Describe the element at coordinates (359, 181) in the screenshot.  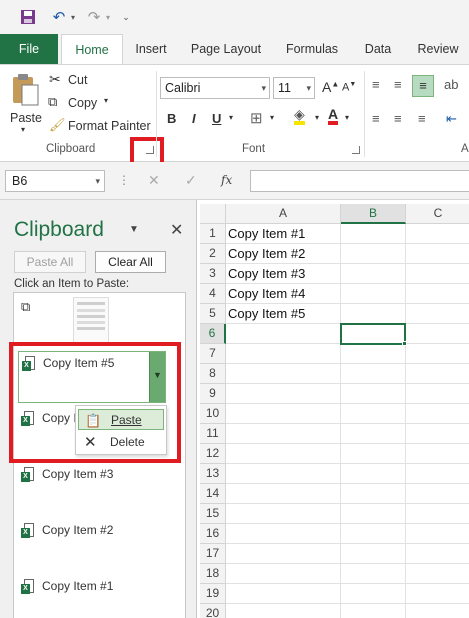
I see `formula-input` at that location.